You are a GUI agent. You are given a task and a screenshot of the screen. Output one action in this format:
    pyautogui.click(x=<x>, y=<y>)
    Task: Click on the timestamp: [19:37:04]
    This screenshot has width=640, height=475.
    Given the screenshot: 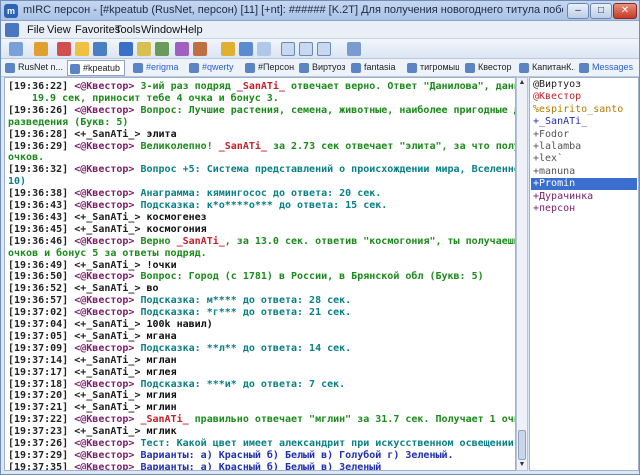 What is the action you would take?
    pyautogui.click(x=41, y=324)
    